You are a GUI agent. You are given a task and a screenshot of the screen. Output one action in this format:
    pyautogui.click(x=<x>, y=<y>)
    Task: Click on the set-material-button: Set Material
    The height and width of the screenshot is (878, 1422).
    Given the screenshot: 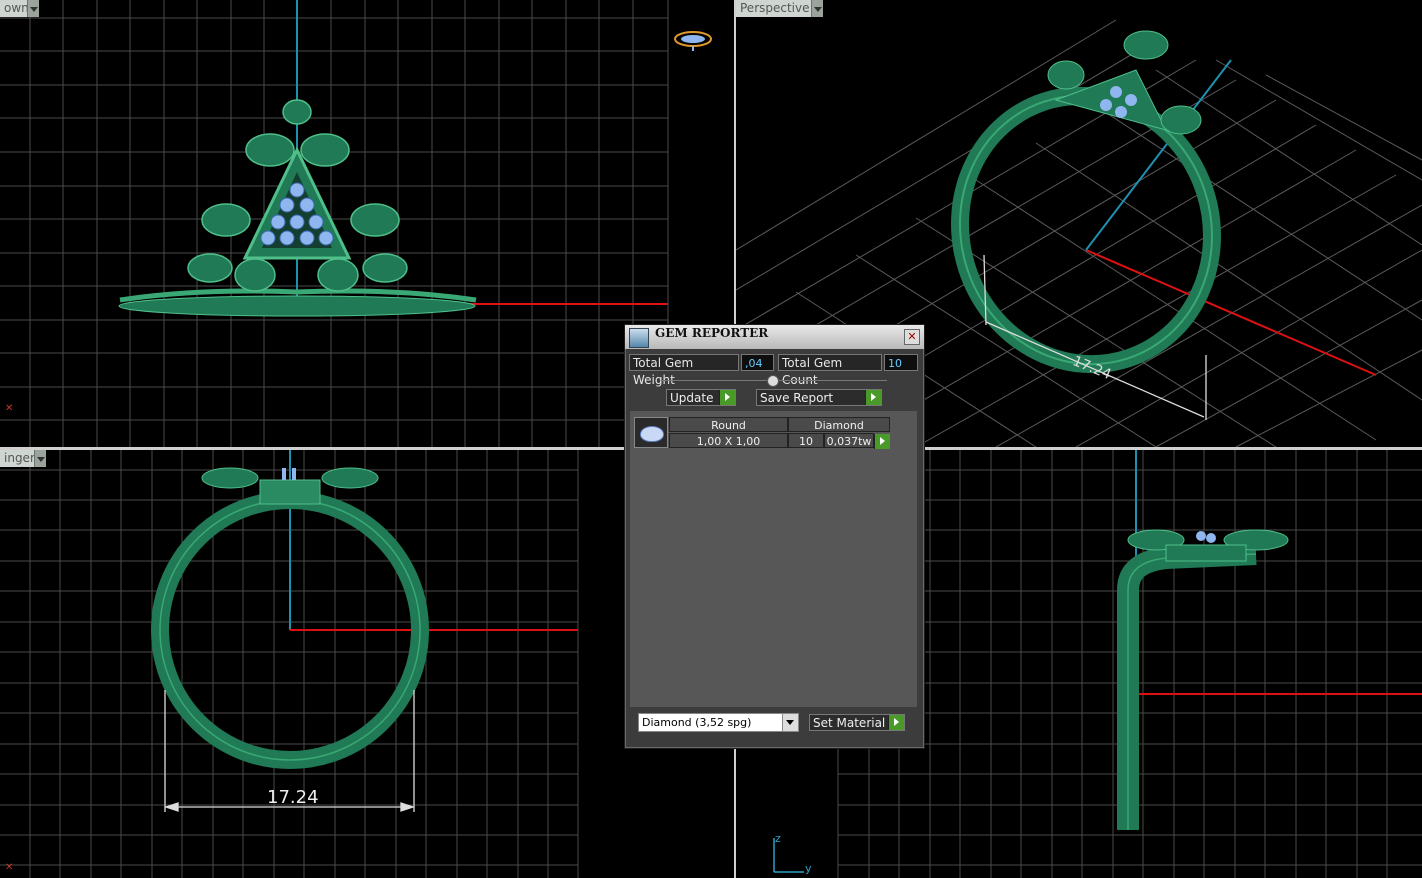 What is the action you would take?
    pyautogui.click(x=857, y=722)
    